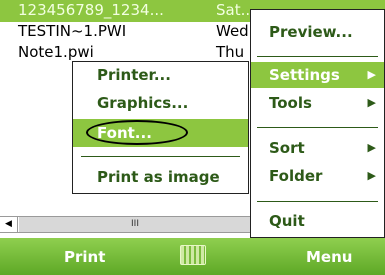 The width and height of the screenshot is (385, 275). I want to click on keyboard-icon, so click(193, 255).